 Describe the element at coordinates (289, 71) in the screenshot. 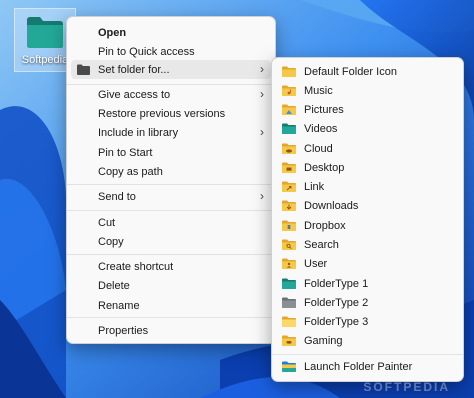

I see `default-folder-icon` at that location.